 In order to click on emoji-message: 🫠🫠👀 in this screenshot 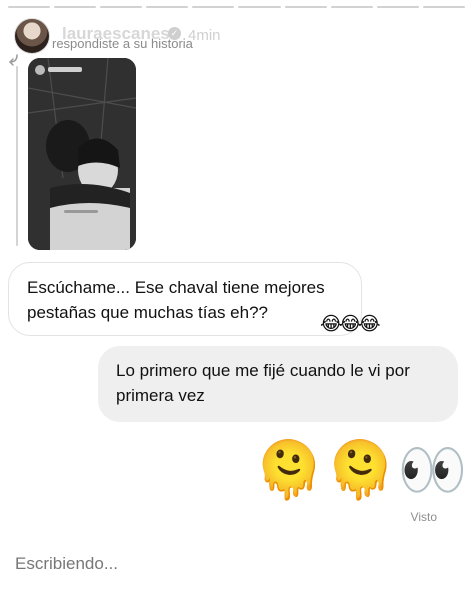, I will do `click(361, 470)`.